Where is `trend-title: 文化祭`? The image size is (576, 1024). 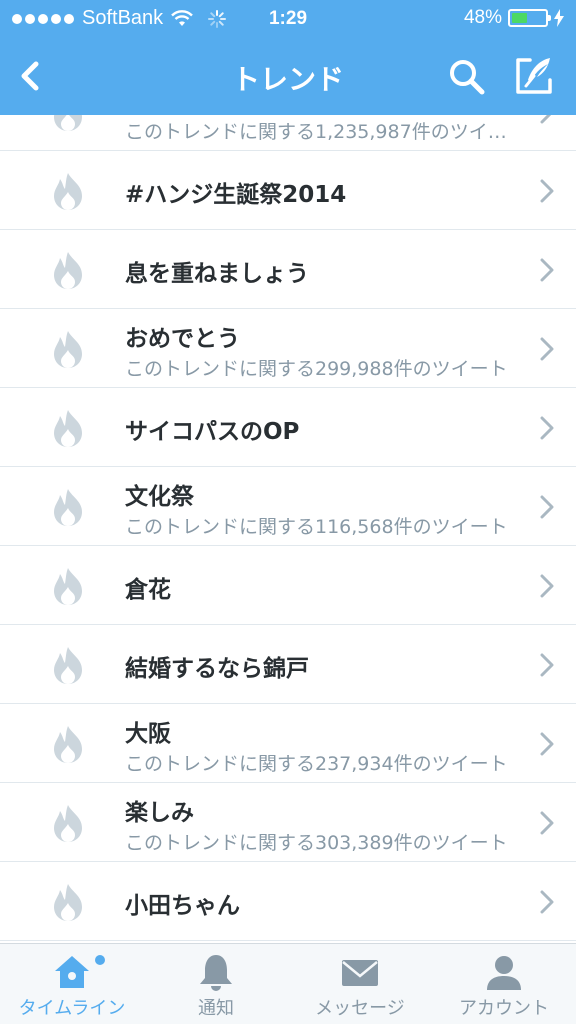 trend-title: 文化祭 is located at coordinates (159, 497).